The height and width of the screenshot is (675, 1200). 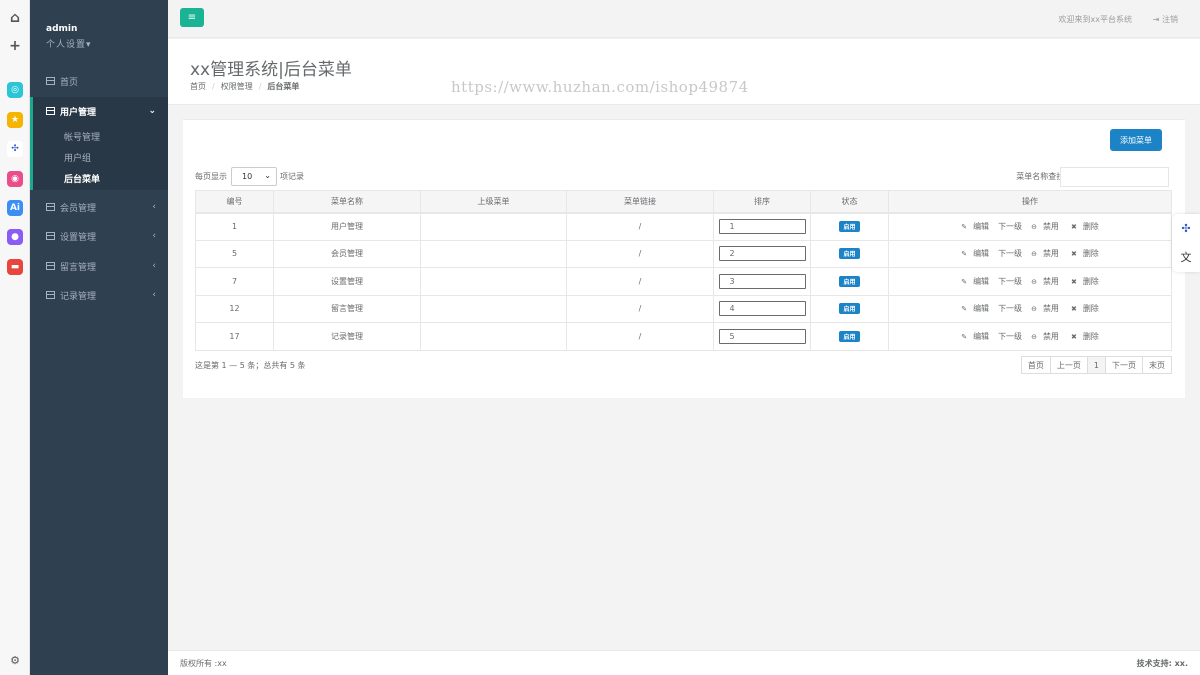 I want to click on cell-actions: ✎ 编辑 下一级 ⊖ 禁用 ✖ 删除, so click(x=1030, y=336).